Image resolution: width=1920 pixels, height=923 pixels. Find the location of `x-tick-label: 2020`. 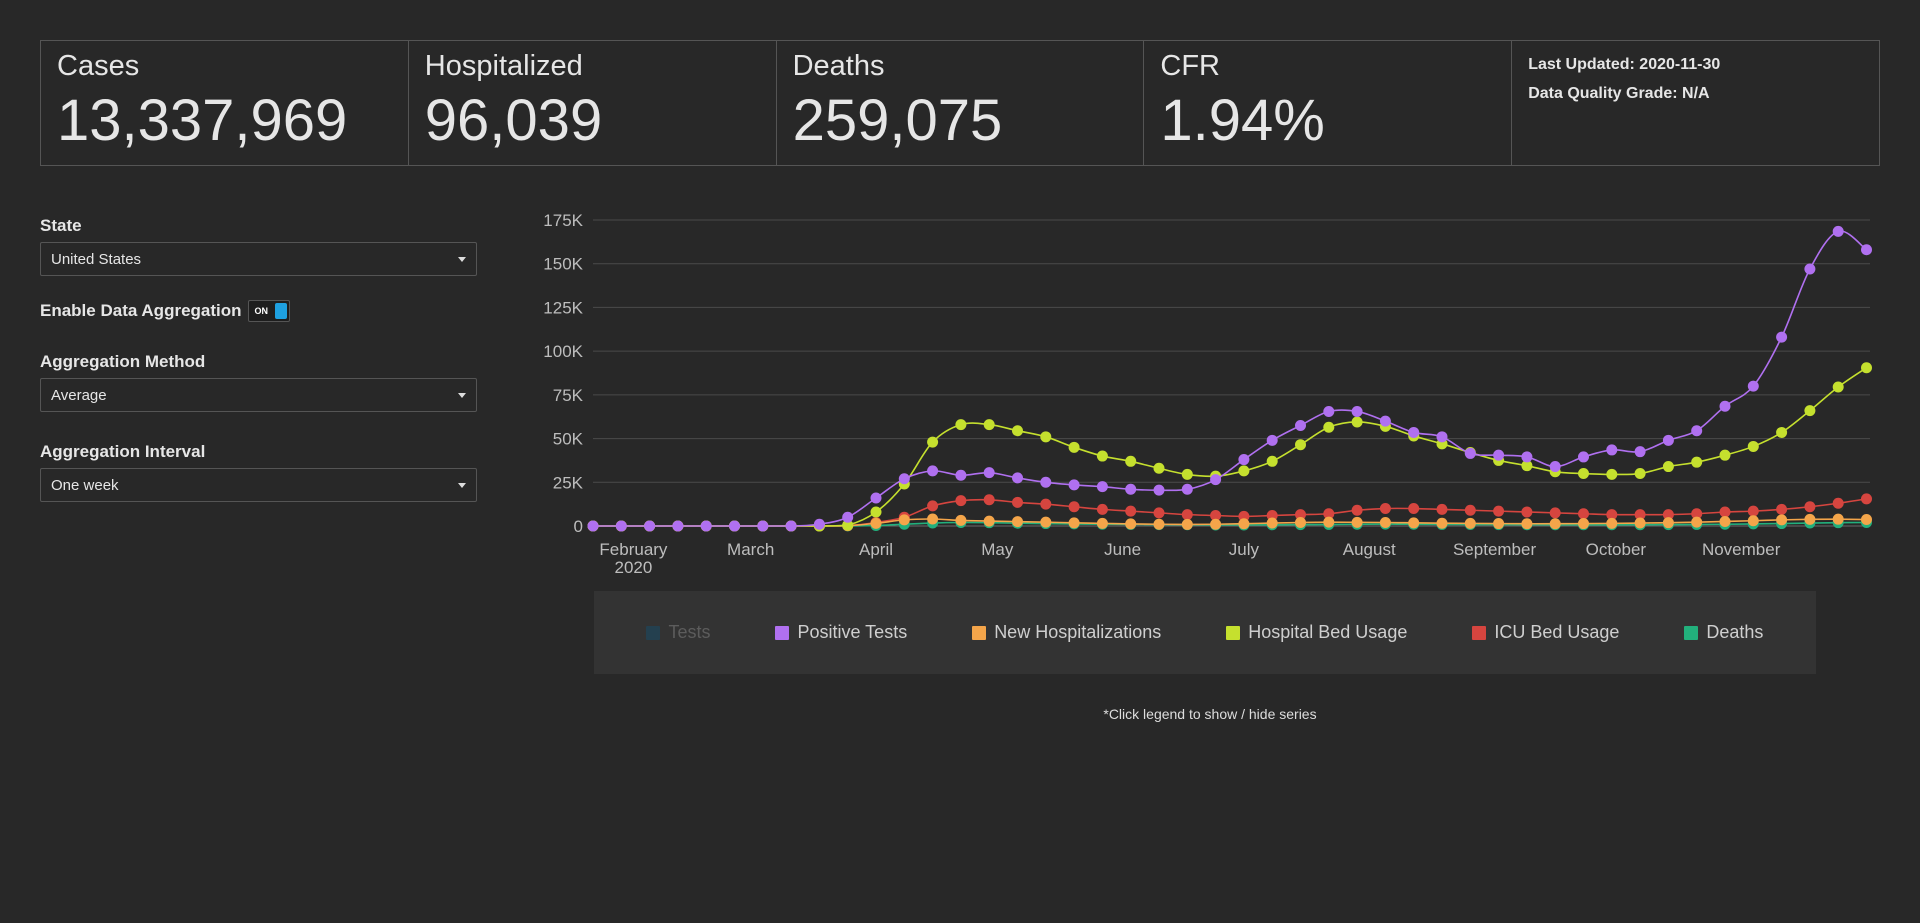

x-tick-label: 2020 is located at coordinates (634, 567).